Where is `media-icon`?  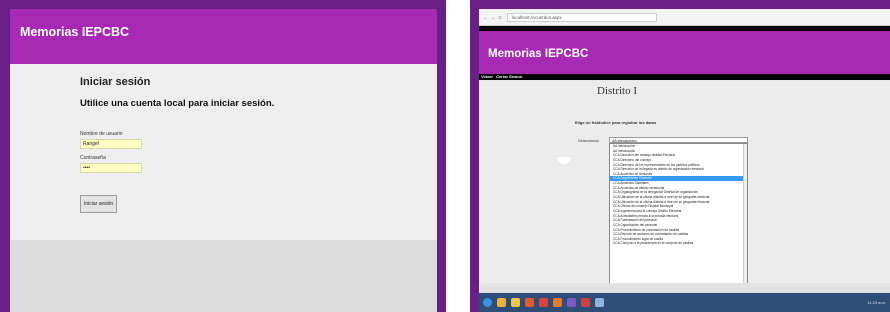 media-icon is located at coordinates (529, 302).